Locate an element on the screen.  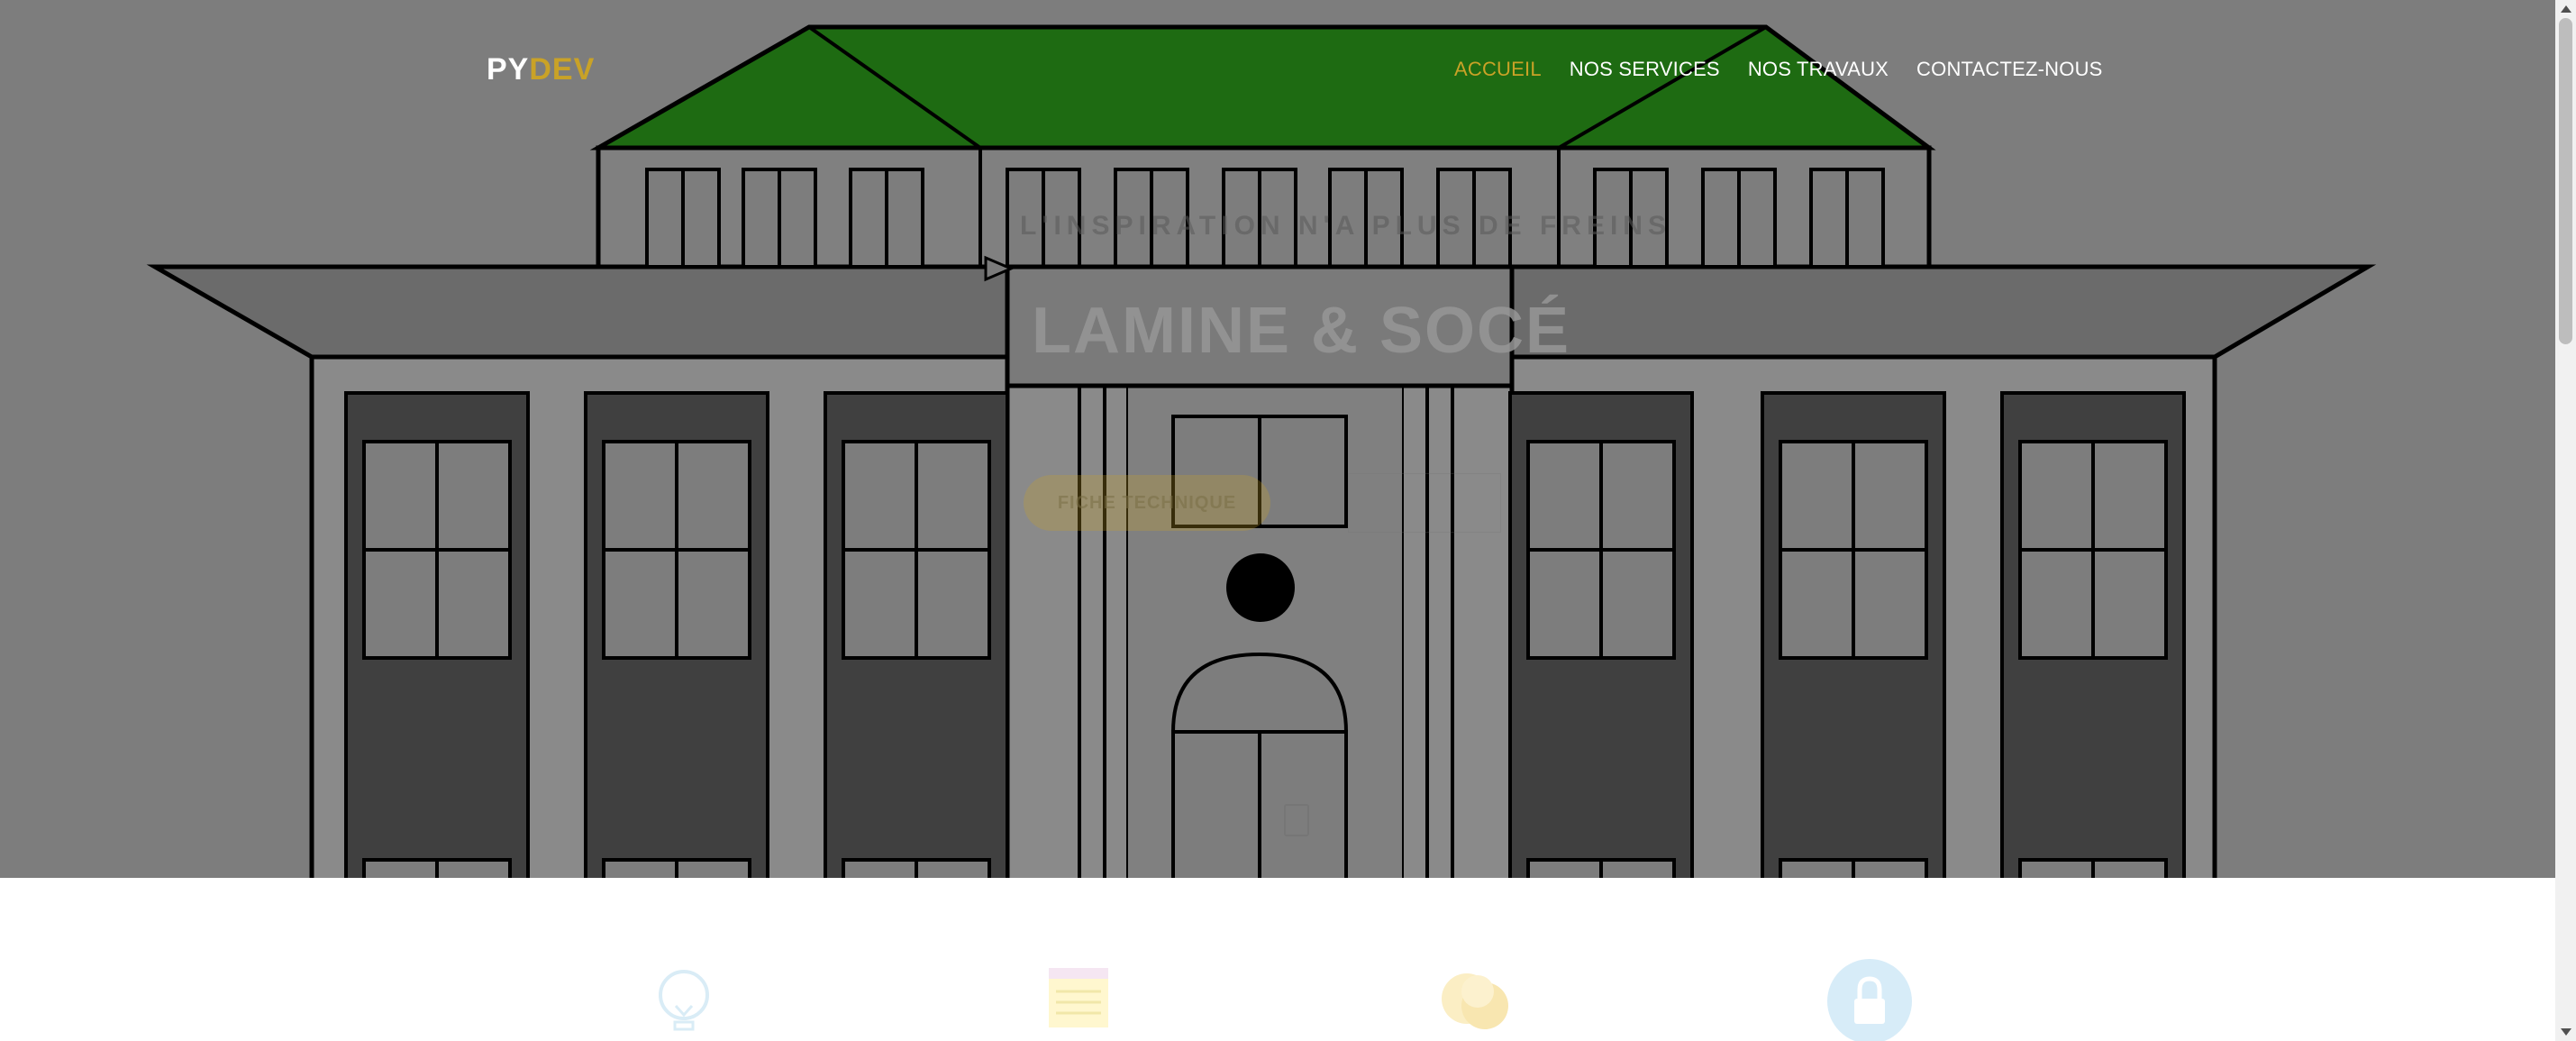
lightbulb-icon is located at coordinates (684, 1000).